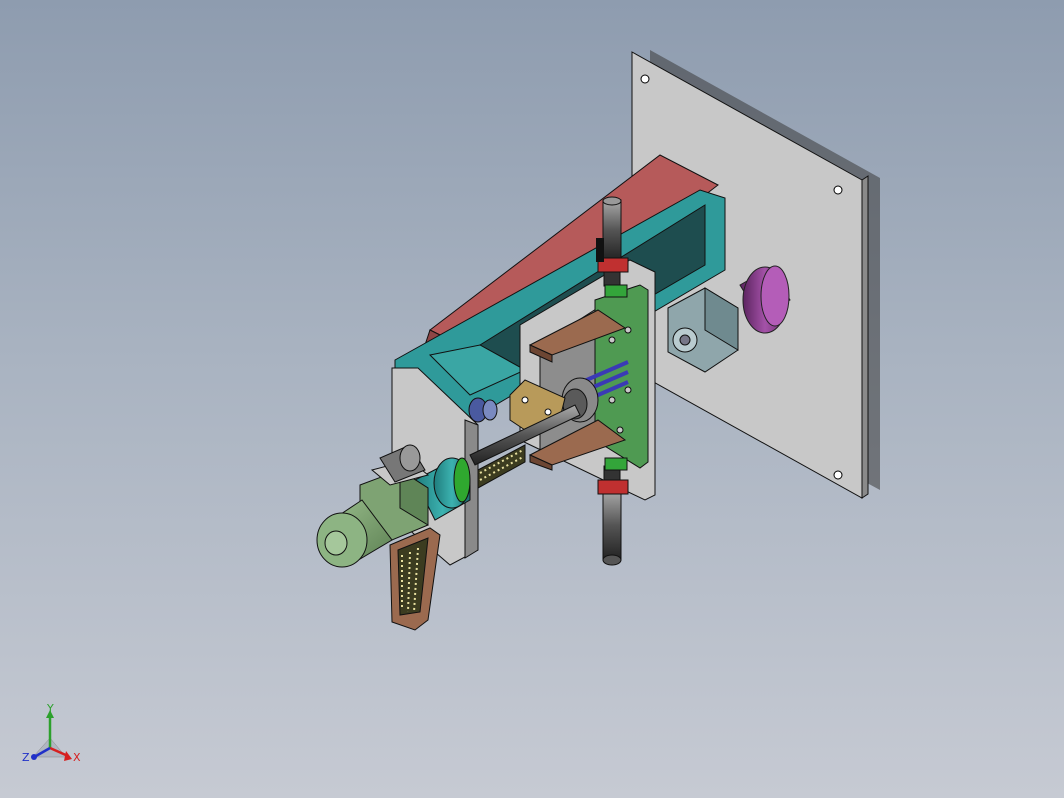 The height and width of the screenshot is (798, 1064). I want to click on triad-y-label: Y, so click(50, 708).